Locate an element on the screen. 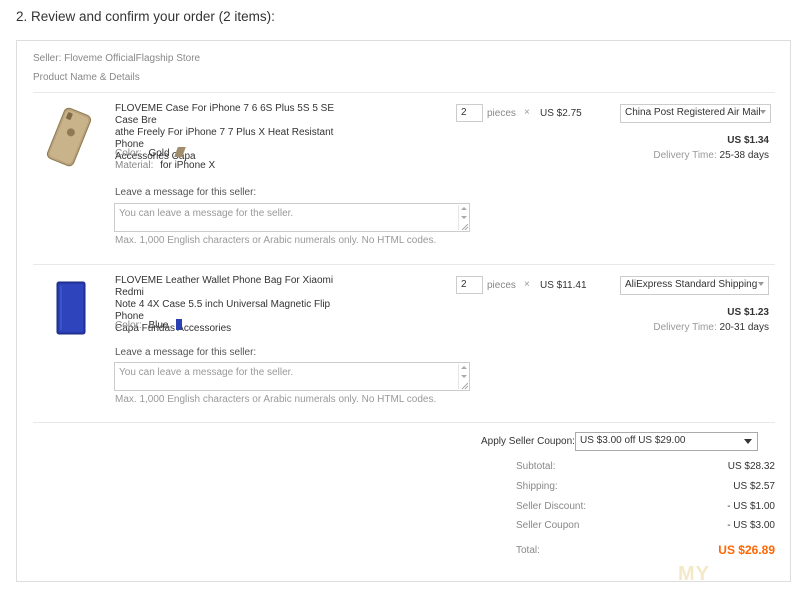  total-value: US $26.89 is located at coordinates (746, 550).